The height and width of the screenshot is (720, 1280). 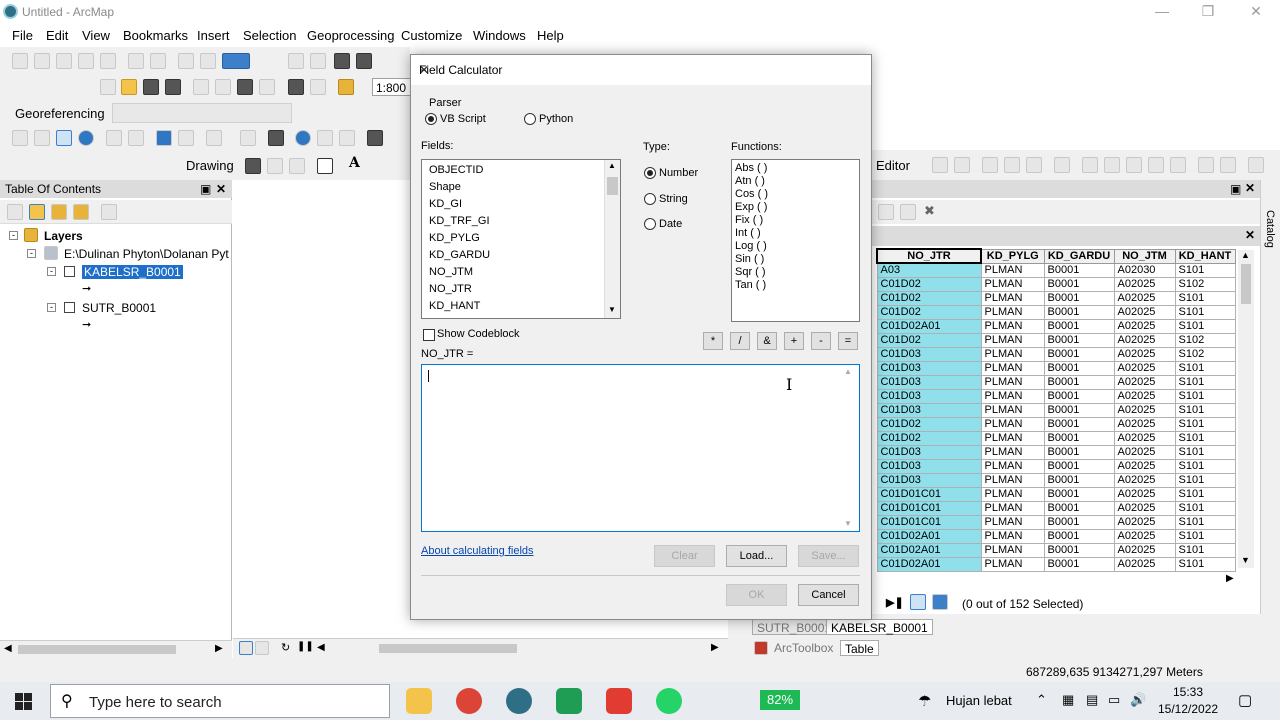 I want to click on copy-icon, so click(x=223, y=87).